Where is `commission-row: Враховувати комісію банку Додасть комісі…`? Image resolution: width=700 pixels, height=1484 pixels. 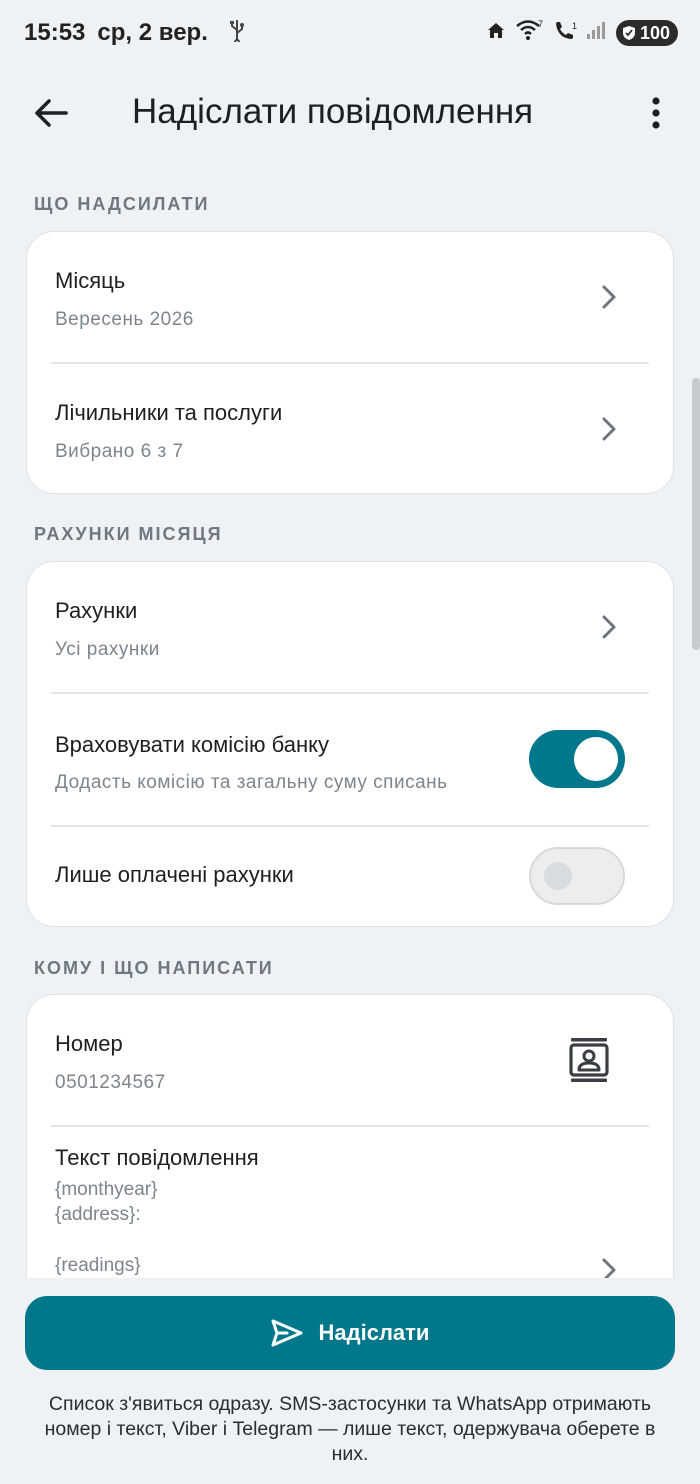 commission-row: Враховувати комісію банку Додасть комісі… is located at coordinates (350, 759).